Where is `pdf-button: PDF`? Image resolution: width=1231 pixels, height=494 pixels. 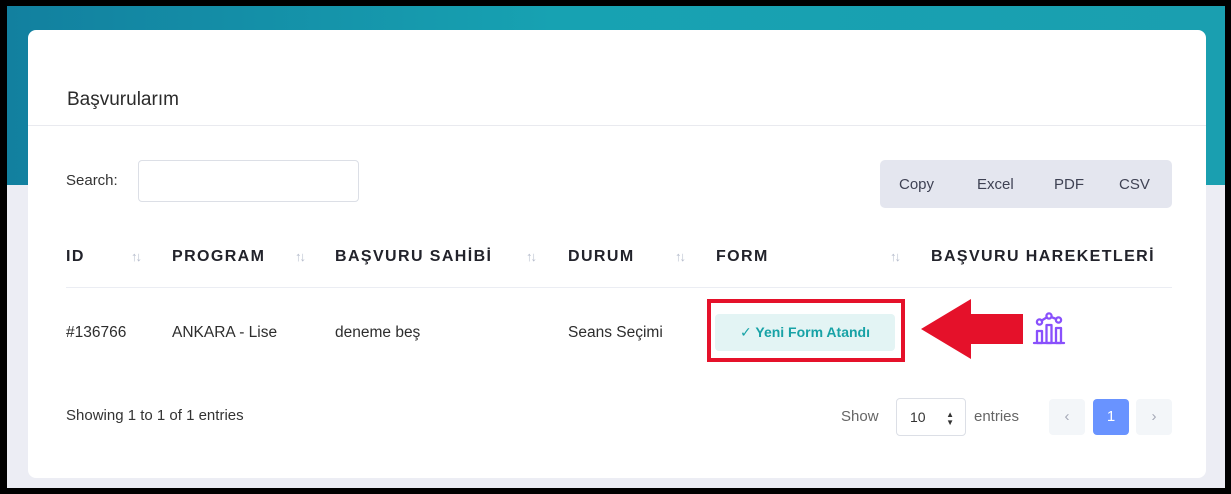
pdf-button: PDF is located at coordinates (1069, 184).